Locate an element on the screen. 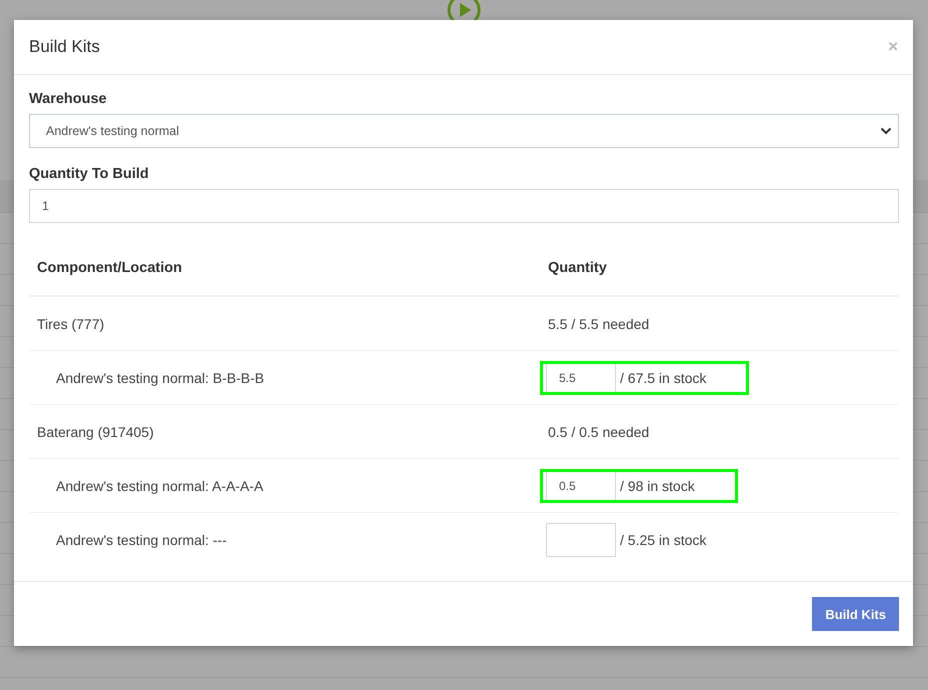 Image resolution: width=928 pixels, height=690 pixels. column-header: Component/Location is located at coordinates (109, 268).